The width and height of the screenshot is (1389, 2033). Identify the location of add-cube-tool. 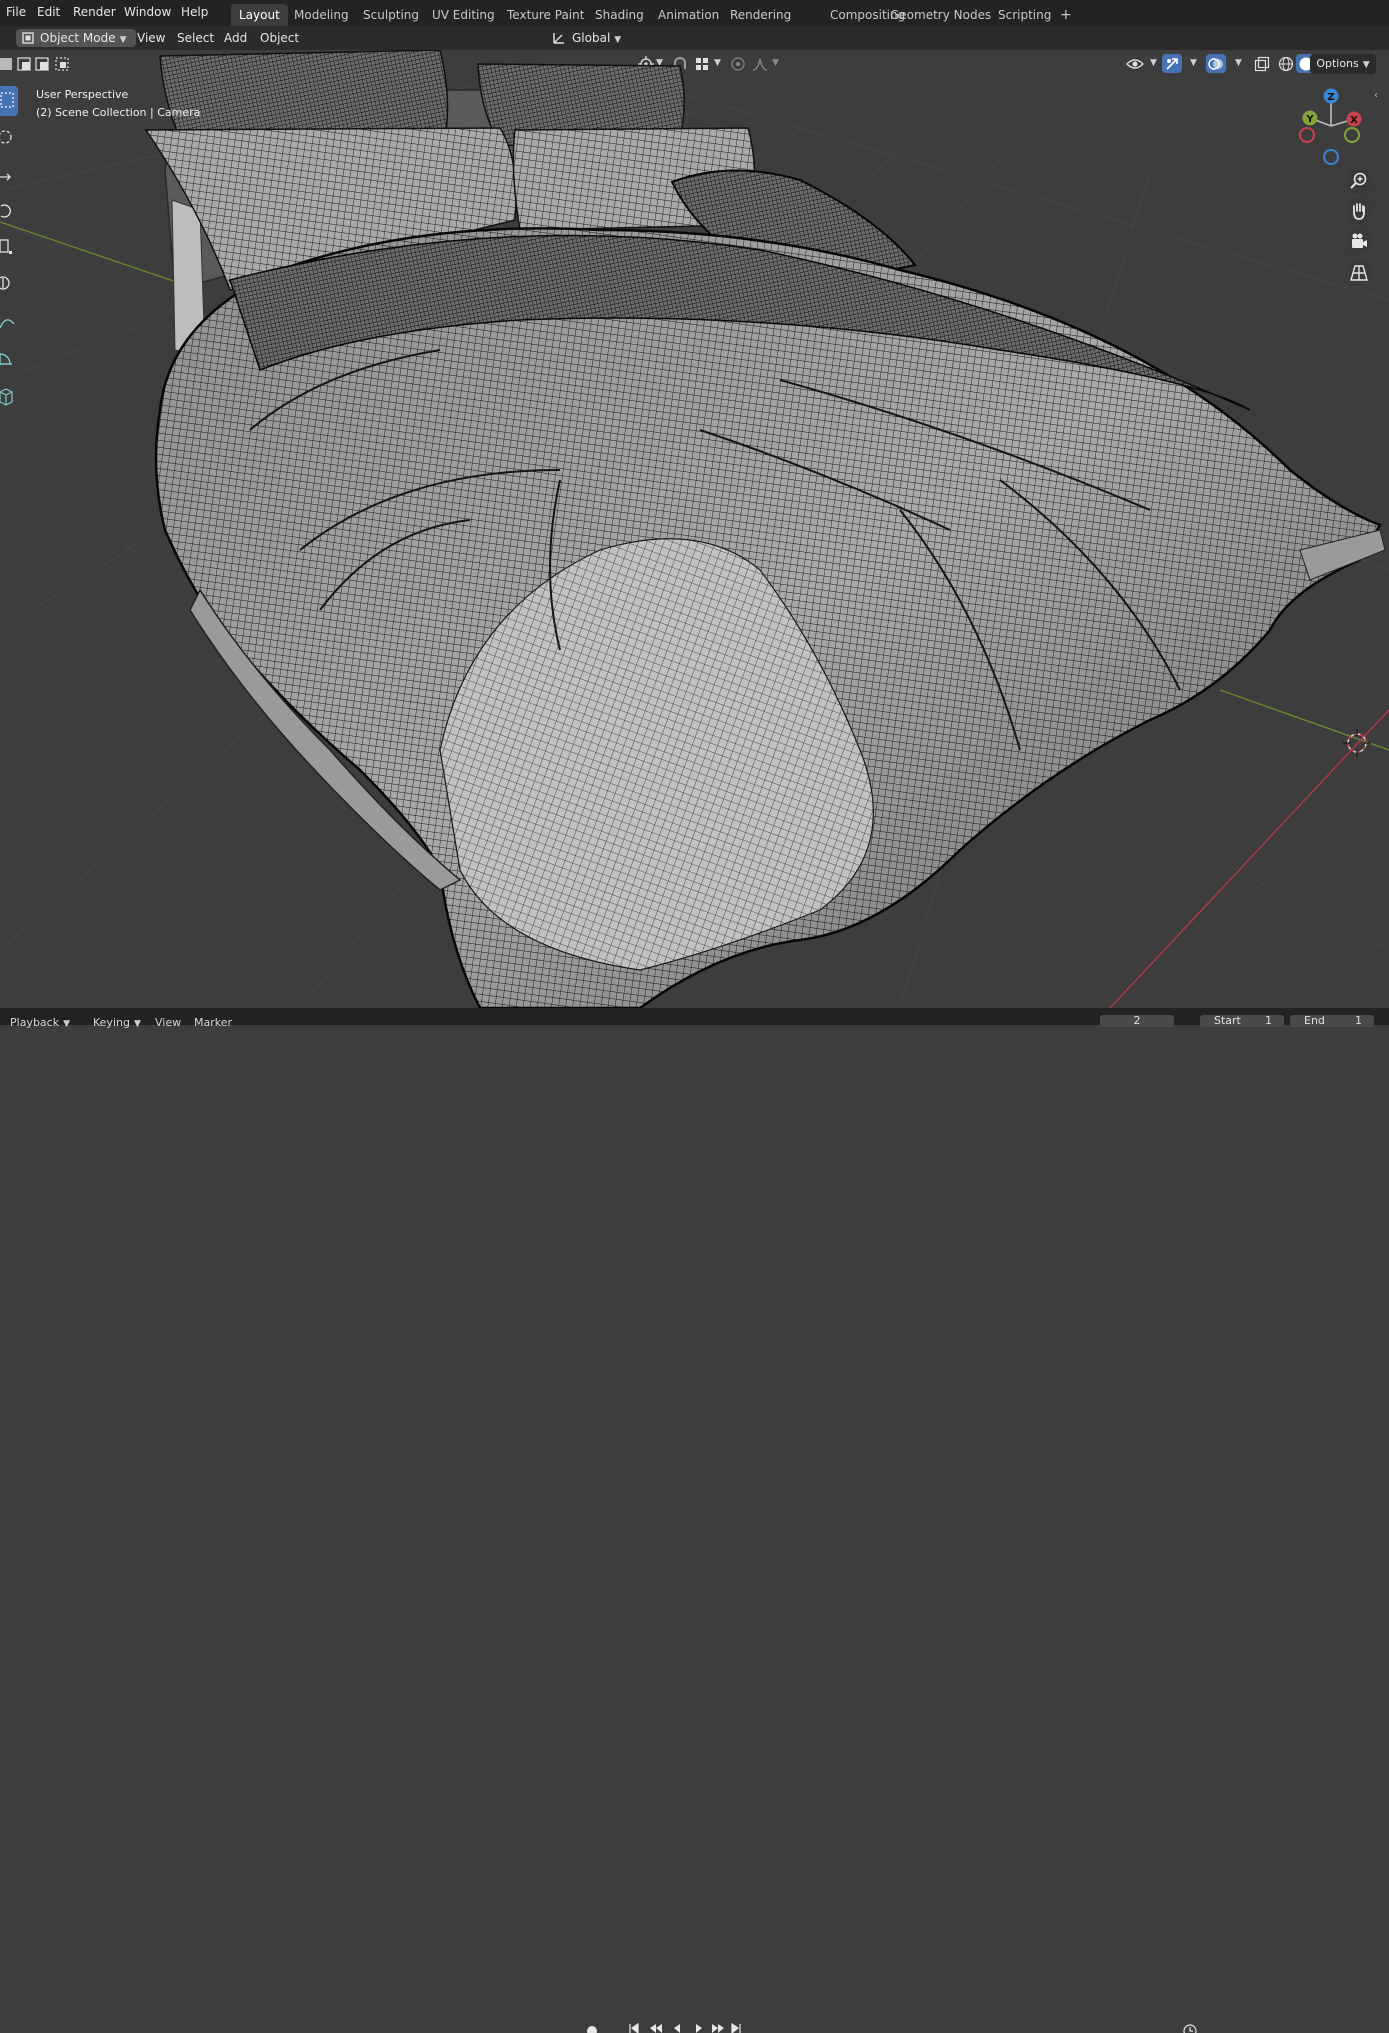
(9, 397).